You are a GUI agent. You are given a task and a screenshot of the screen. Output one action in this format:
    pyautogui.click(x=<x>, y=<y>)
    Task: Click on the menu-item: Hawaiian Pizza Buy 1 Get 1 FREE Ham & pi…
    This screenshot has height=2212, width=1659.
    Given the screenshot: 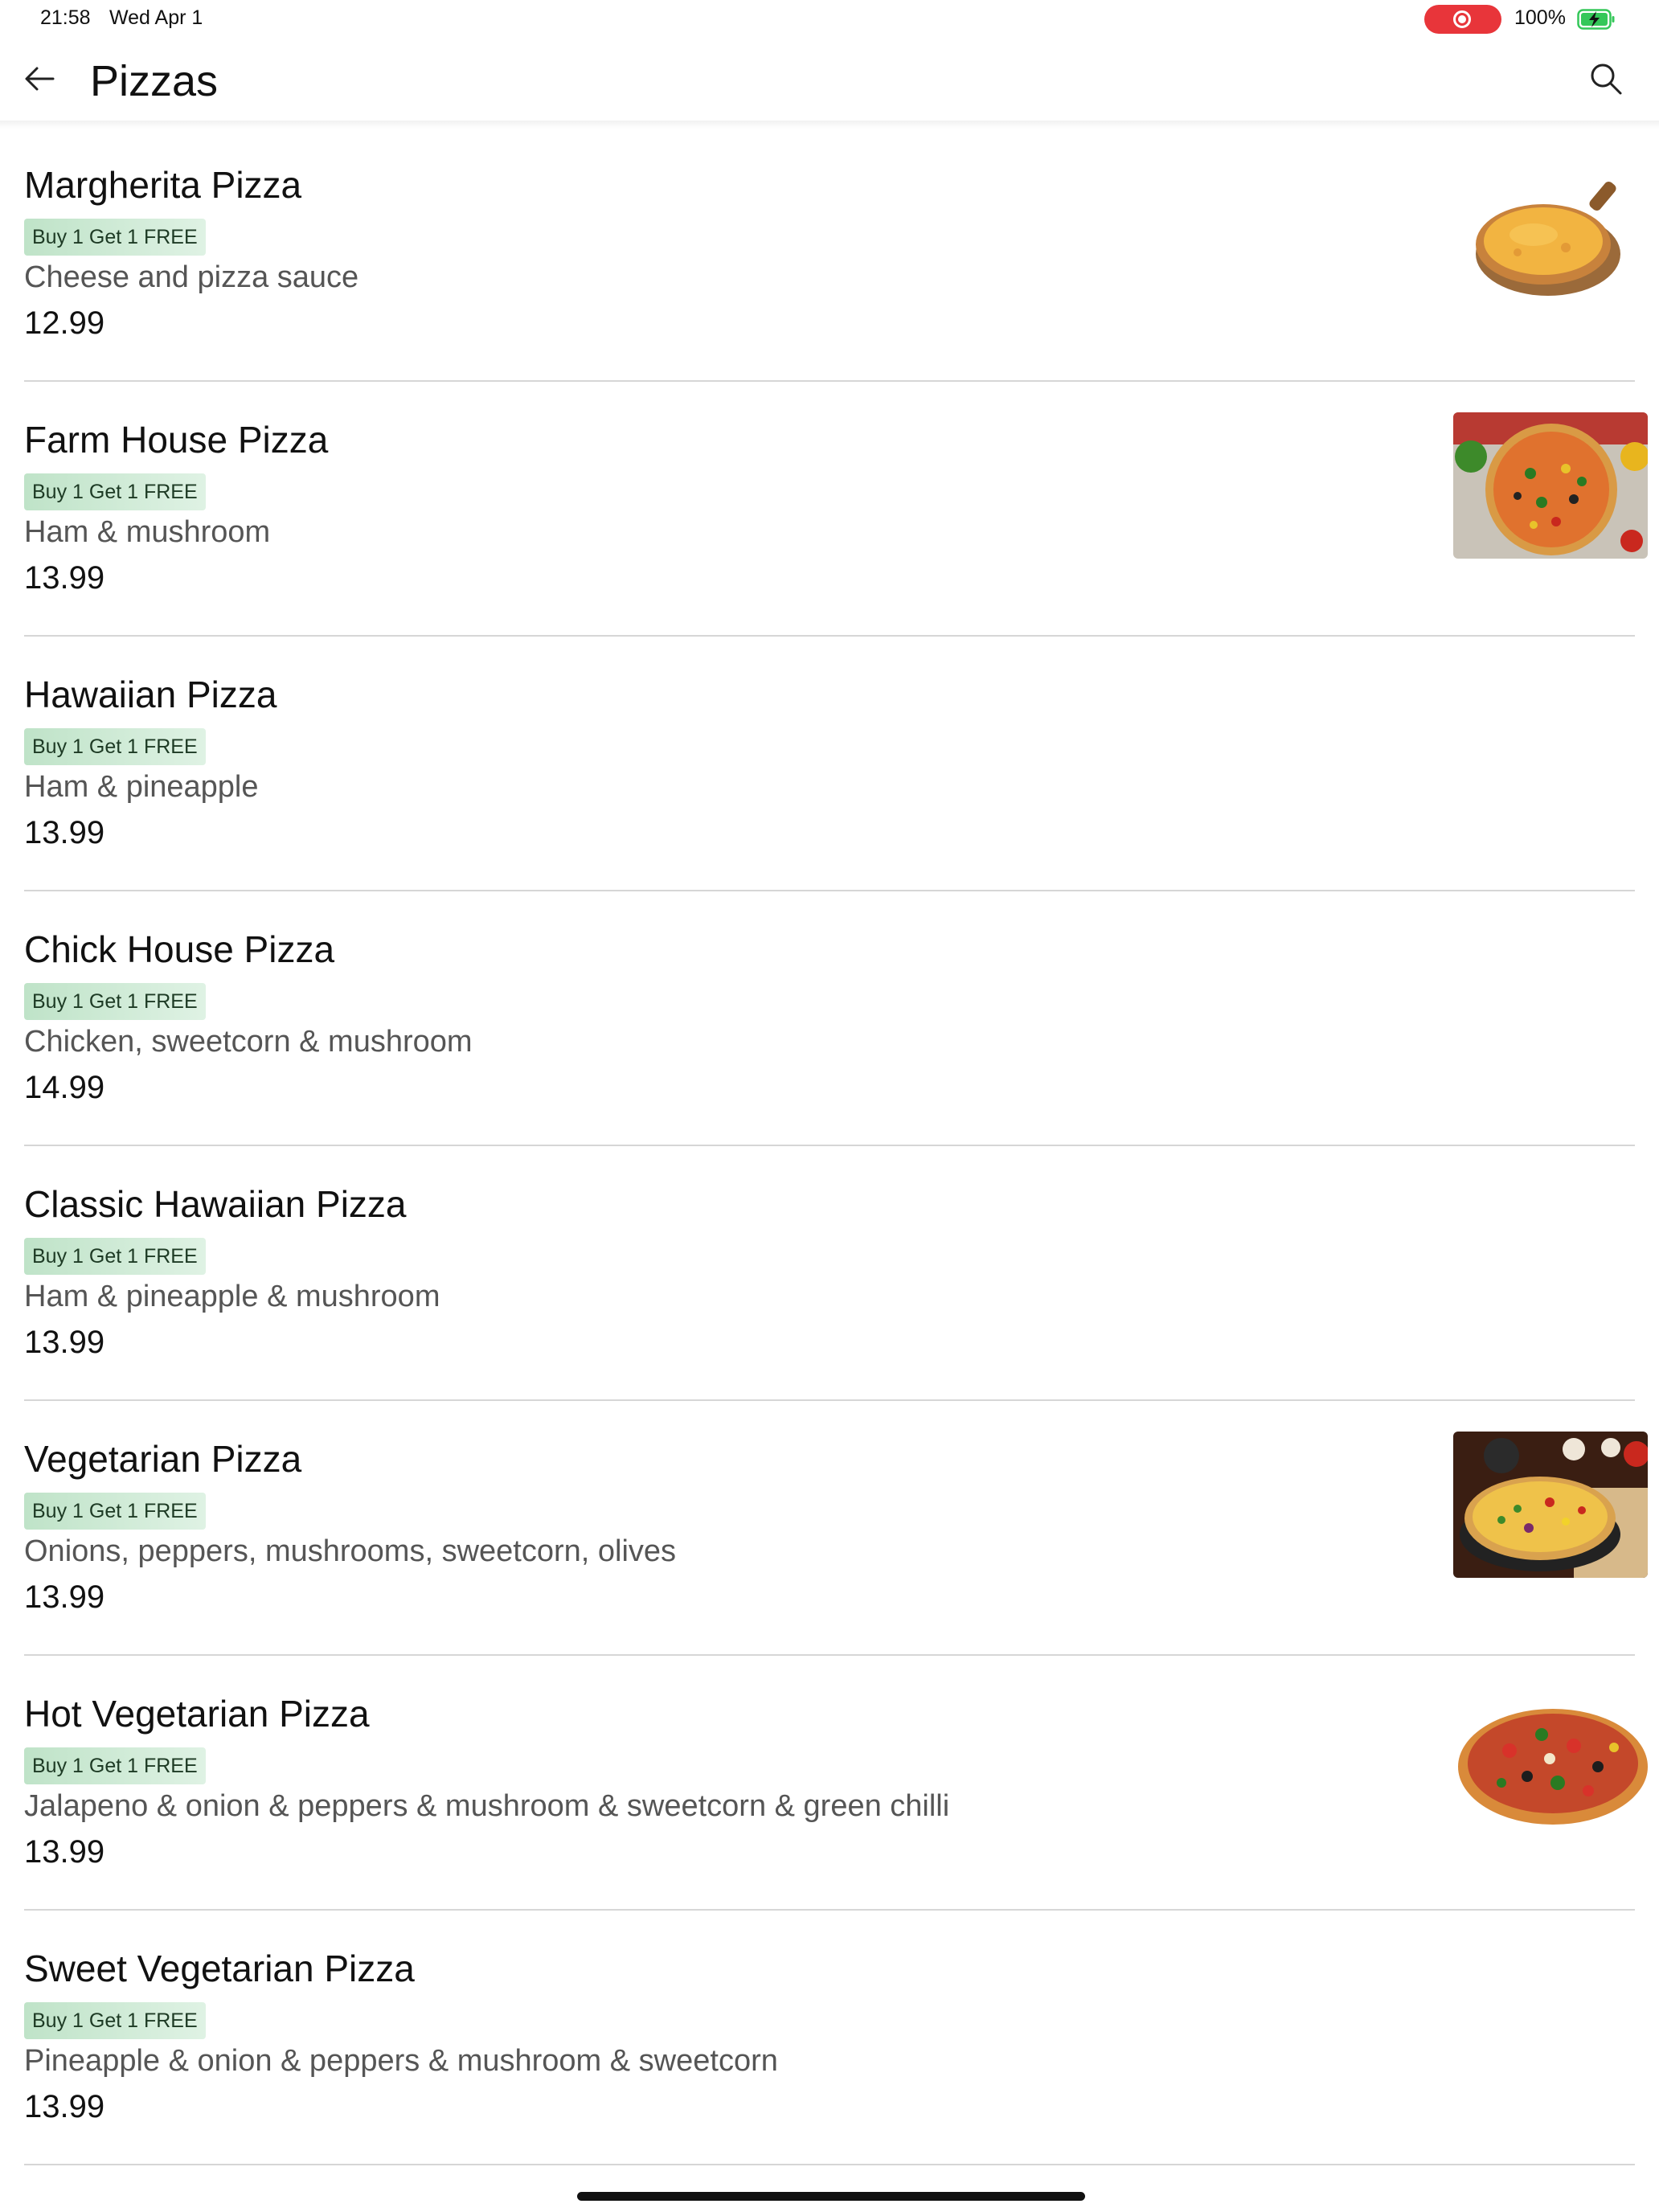 What is the action you would take?
    pyautogui.click(x=829, y=764)
    